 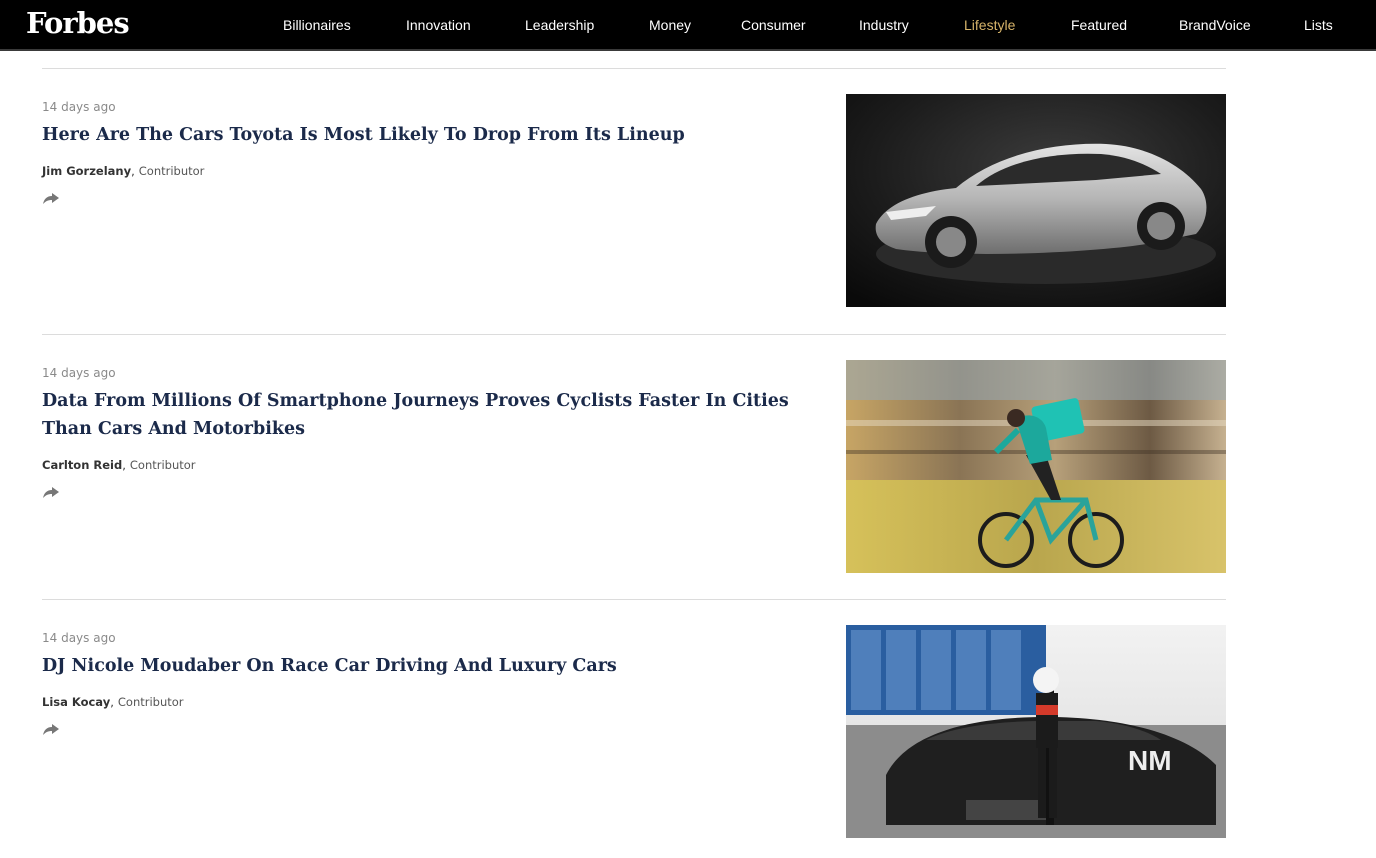 I want to click on nav-lists: Lists, so click(x=1318, y=25).